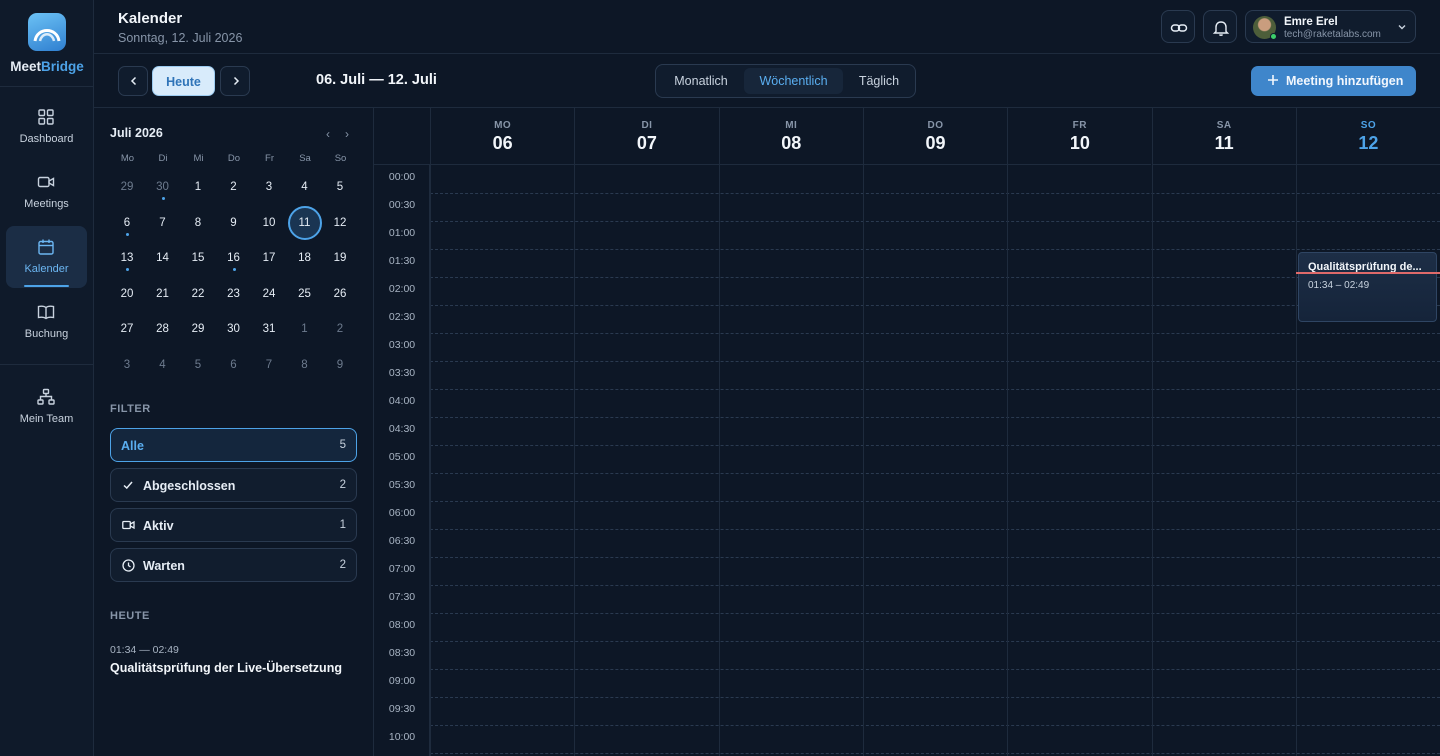 The image size is (1440, 756). Describe the element at coordinates (502, 136) in the screenshot. I see `day-column-header: MO 06` at that location.